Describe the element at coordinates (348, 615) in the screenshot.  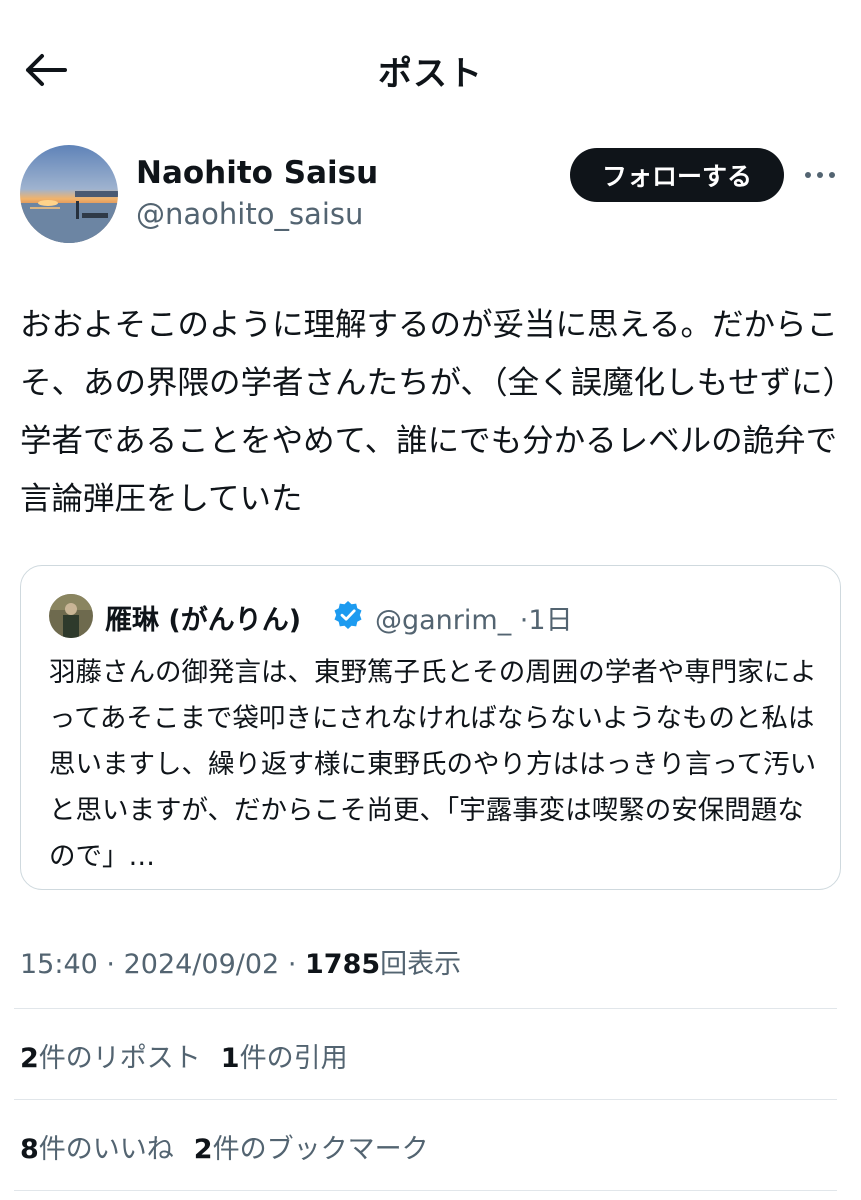
I see `verified-badge-icon` at that location.